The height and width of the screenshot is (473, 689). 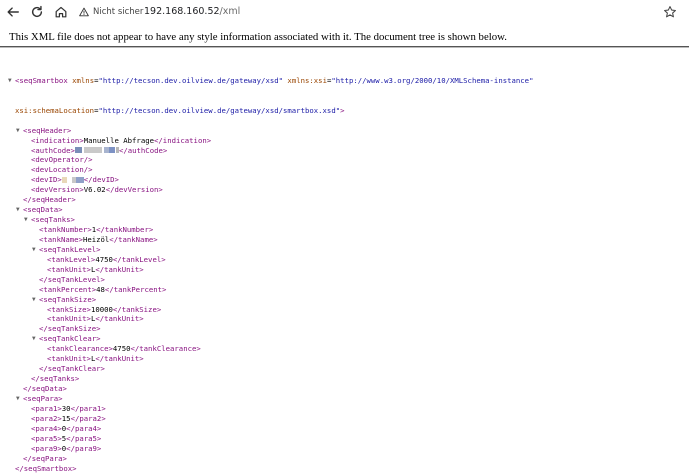 What do you see at coordinates (307, 80) in the screenshot?
I see `xml-attr-name: xmlns:xsi` at bounding box center [307, 80].